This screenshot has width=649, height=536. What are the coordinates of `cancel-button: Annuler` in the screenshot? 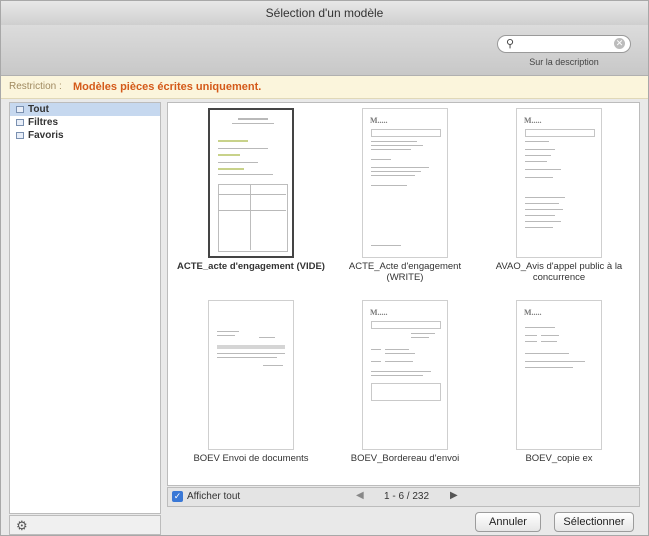 It's located at (508, 522).